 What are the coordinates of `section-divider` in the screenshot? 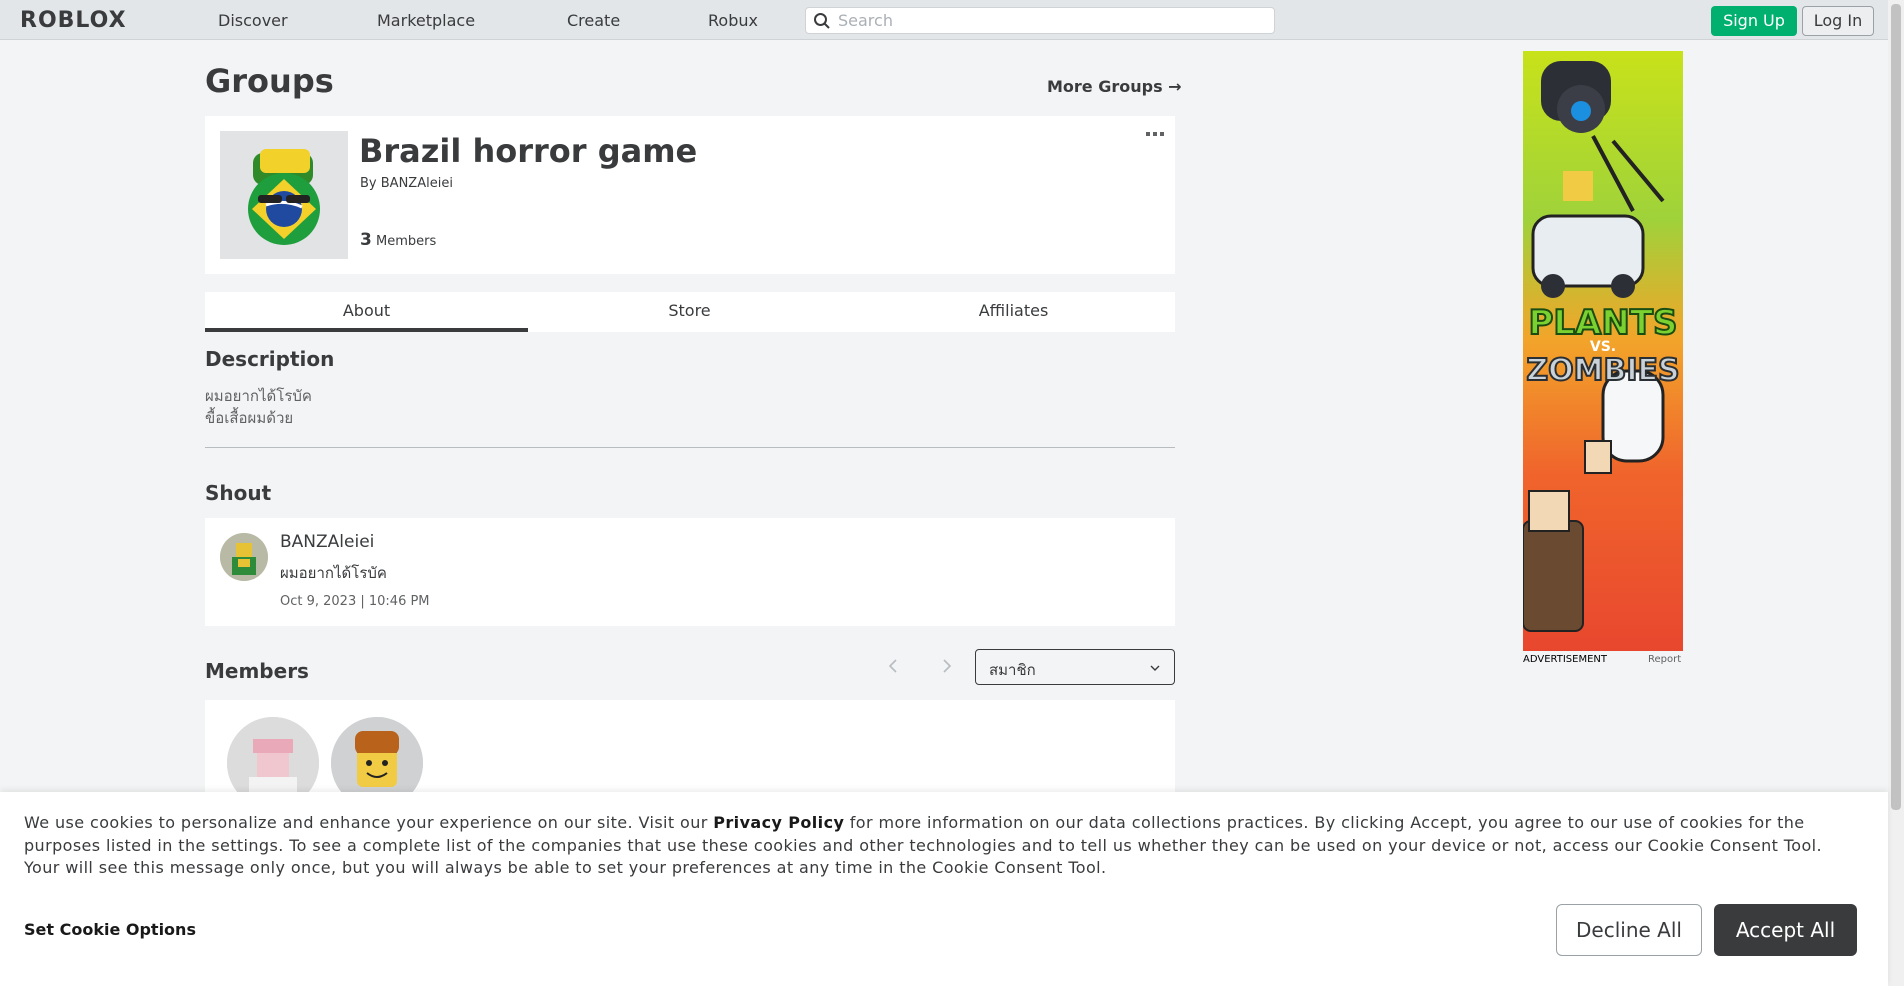 It's located at (690, 447).